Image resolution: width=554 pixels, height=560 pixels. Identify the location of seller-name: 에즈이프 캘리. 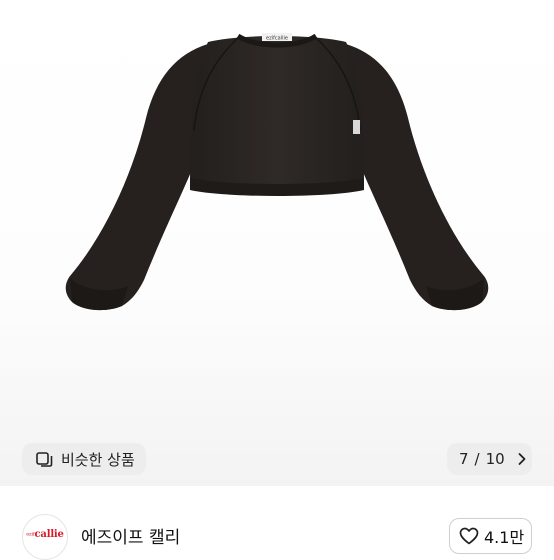
(130, 535).